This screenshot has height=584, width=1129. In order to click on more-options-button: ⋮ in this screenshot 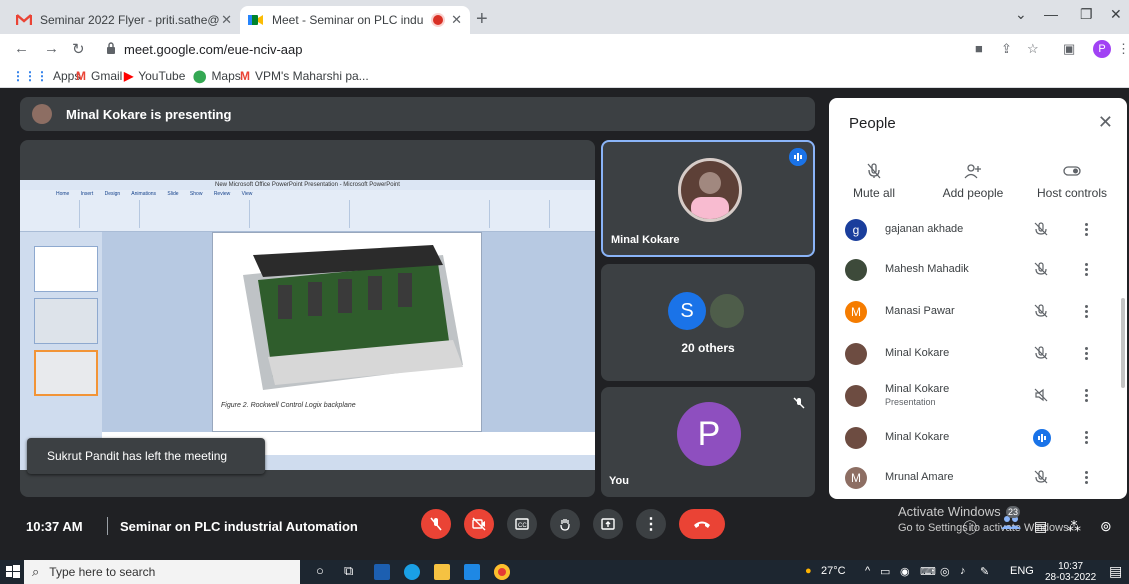, I will do `click(651, 524)`.